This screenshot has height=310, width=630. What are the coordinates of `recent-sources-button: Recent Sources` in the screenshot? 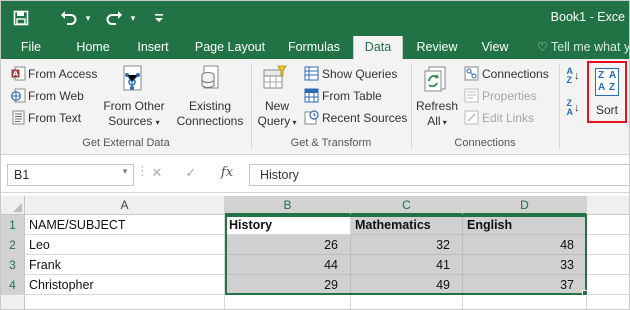 It's located at (355, 117).